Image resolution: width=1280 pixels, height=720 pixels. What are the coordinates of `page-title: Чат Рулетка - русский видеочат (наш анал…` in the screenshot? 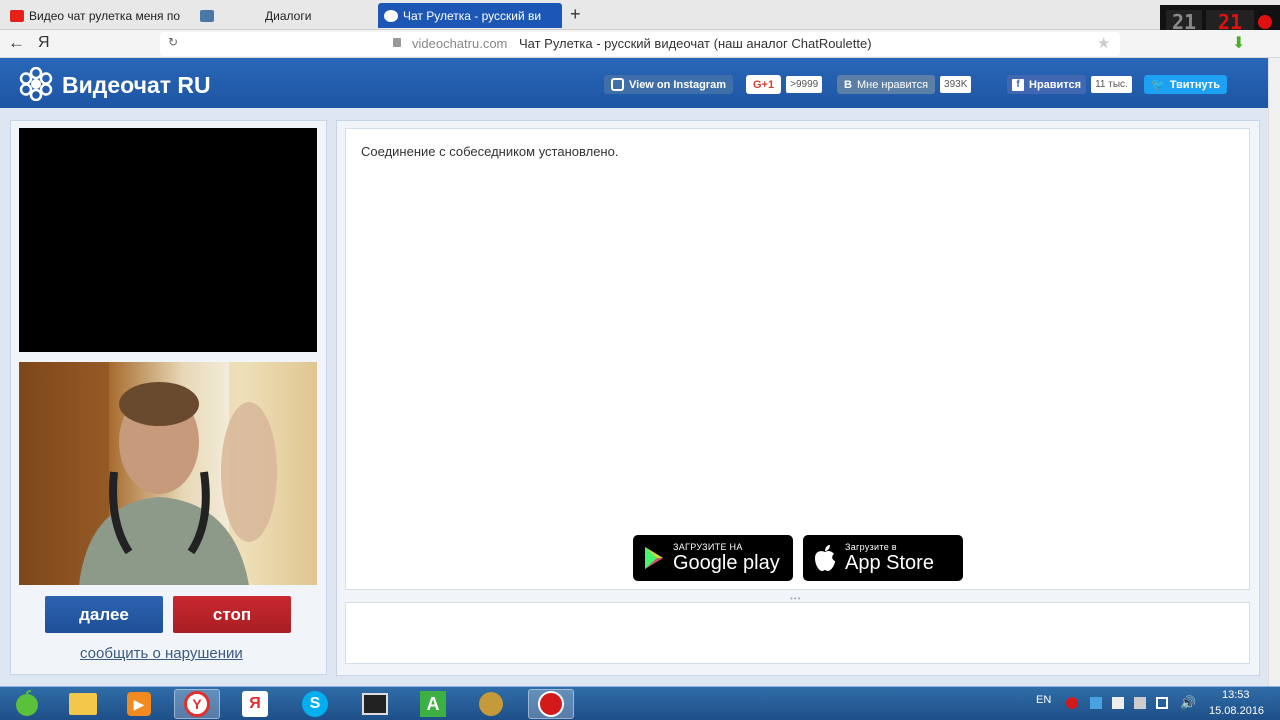 It's located at (695, 43).